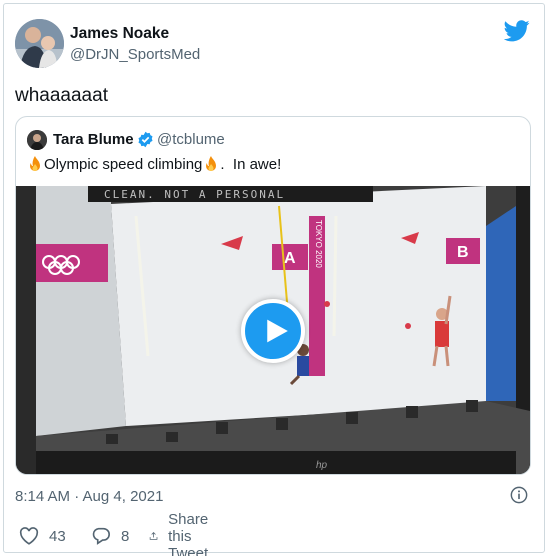 The width and height of the screenshot is (549, 556). What do you see at coordinates (125, 536) in the screenshot?
I see `reply-count: 8` at bounding box center [125, 536].